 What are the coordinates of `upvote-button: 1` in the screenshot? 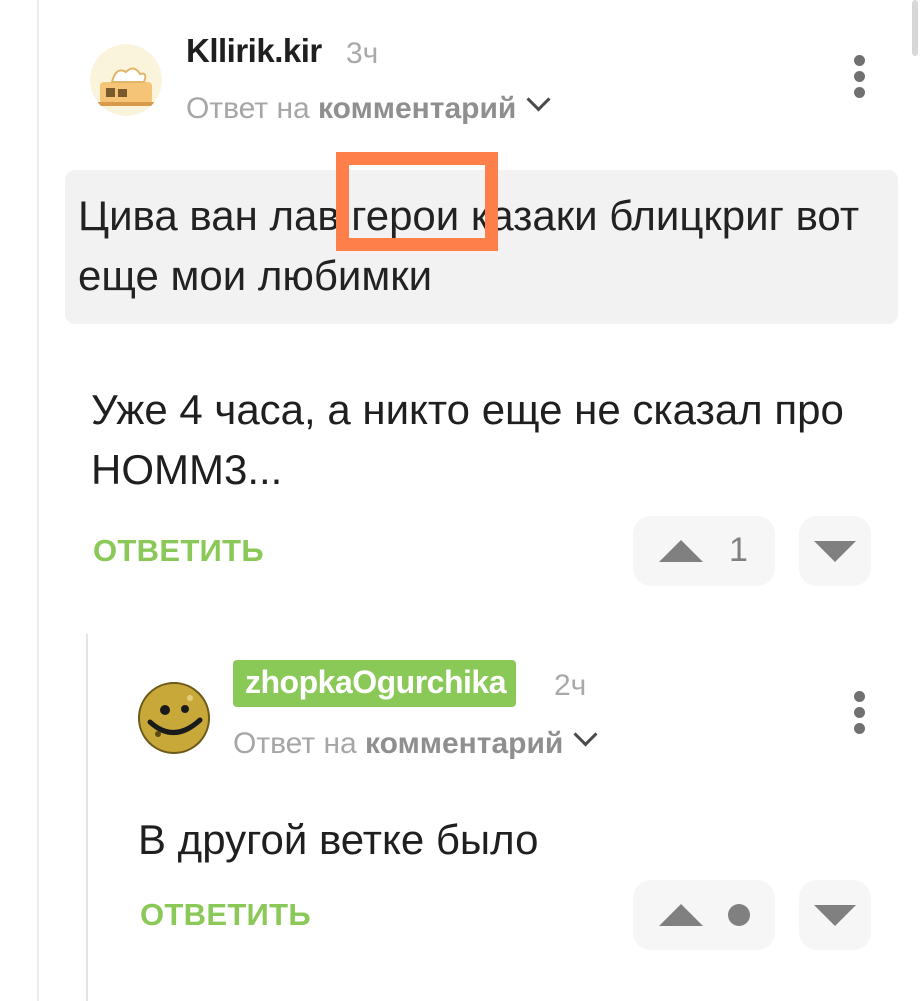 It's located at (704, 551).